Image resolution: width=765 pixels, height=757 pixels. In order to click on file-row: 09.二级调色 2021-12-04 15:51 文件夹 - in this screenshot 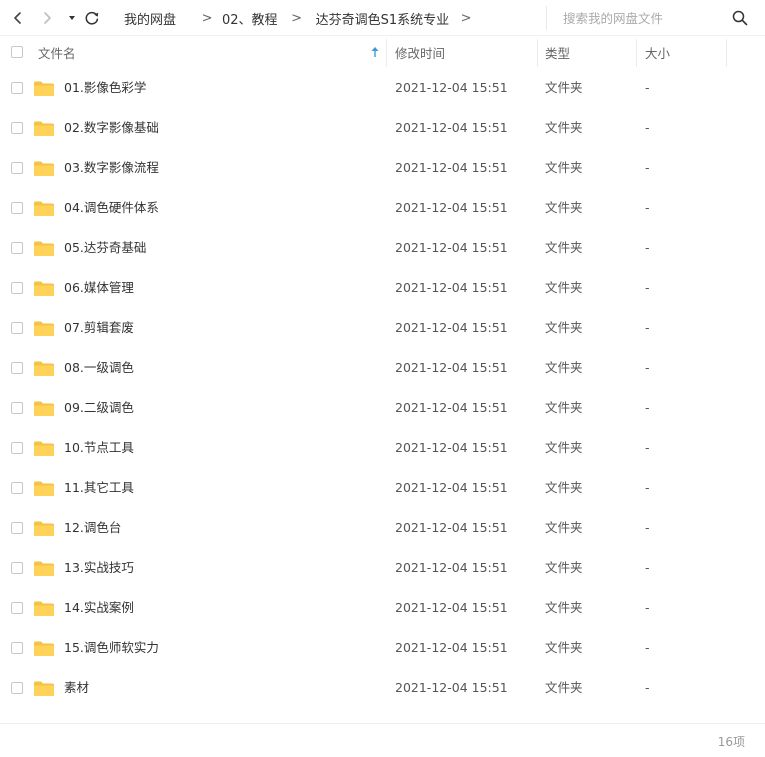, I will do `click(382, 408)`.